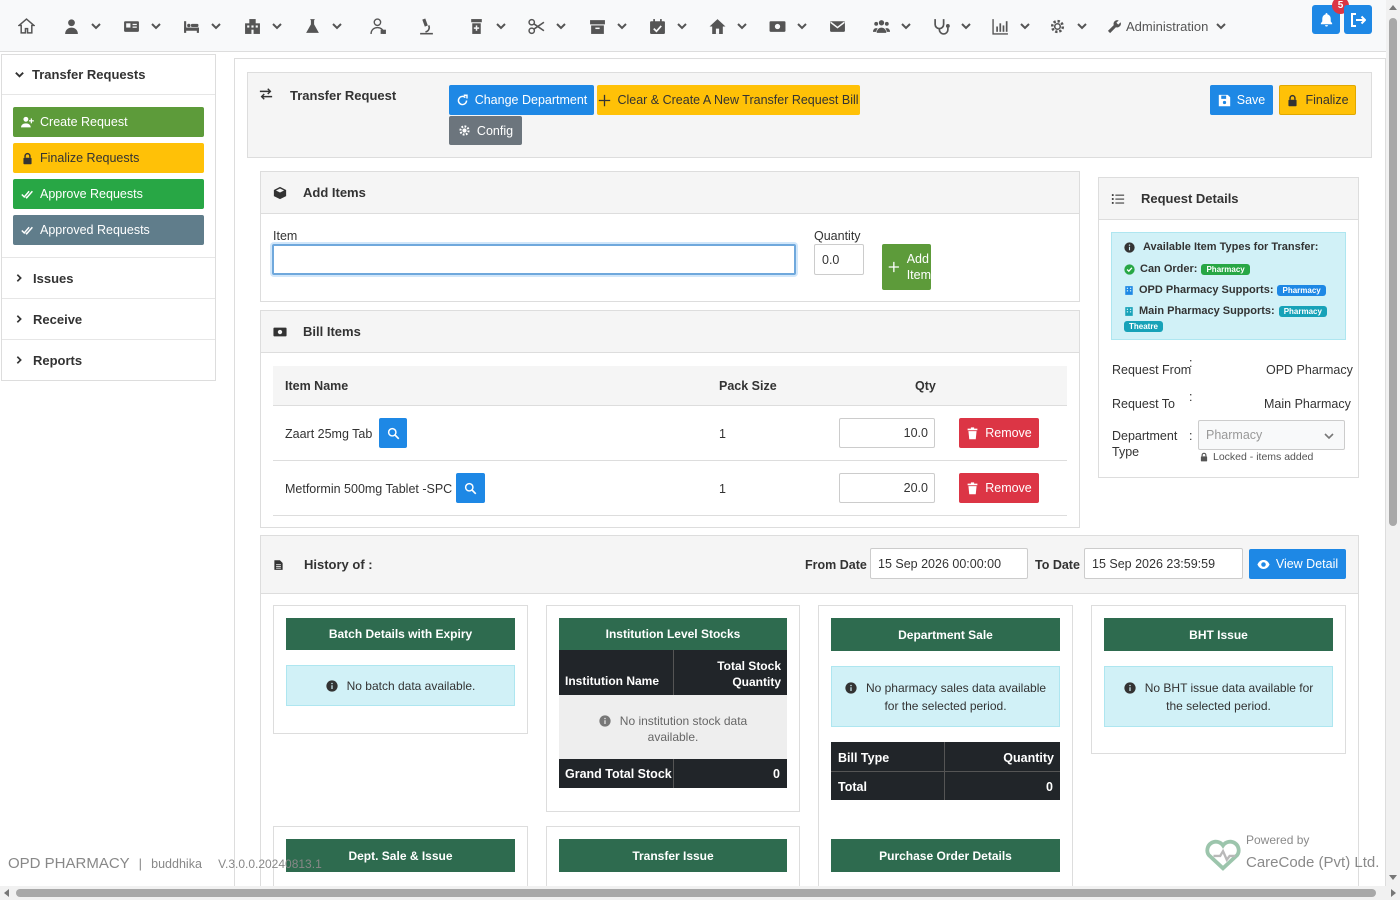  What do you see at coordinates (131, 26) in the screenshot?
I see `id-card-icon` at bounding box center [131, 26].